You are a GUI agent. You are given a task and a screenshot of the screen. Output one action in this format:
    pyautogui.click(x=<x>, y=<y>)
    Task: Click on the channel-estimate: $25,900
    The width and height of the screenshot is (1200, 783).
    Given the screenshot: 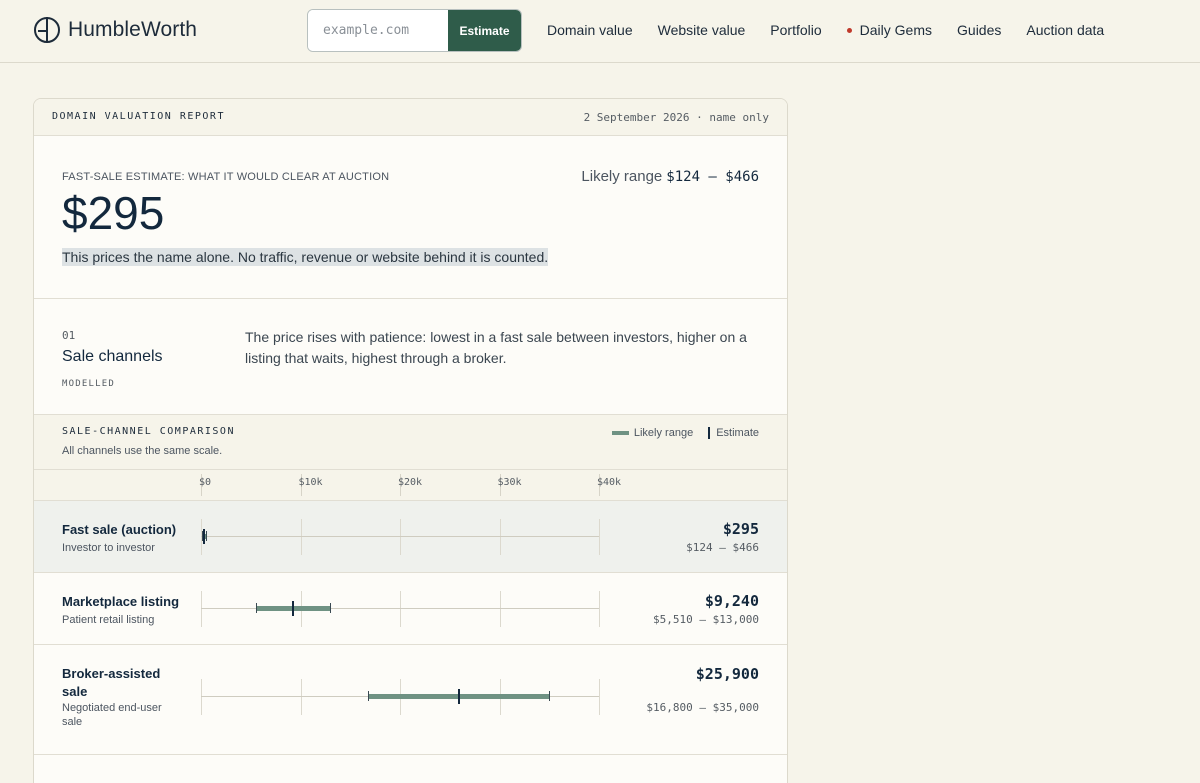 What is the action you would take?
    pyautogui.click(x=727, y=674)
    